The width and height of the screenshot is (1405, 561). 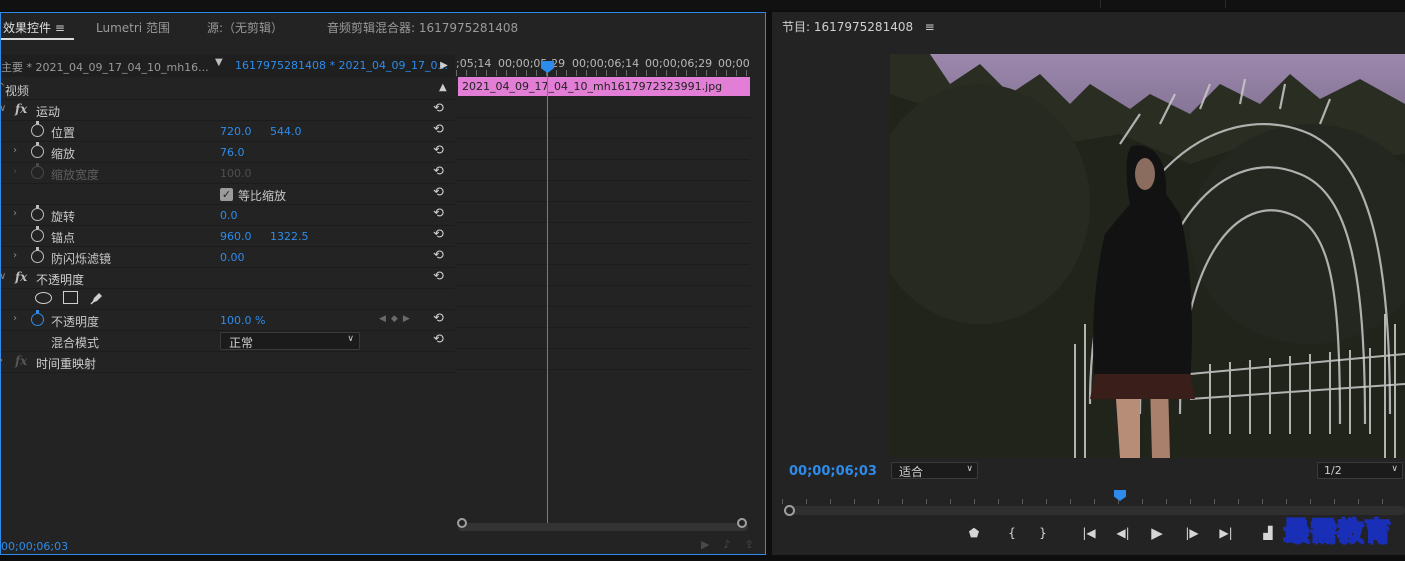 What do you see at coordinates (1268, 533) in the screenshot?
I see `lift-icon: ▟` at bounding box center [1268, 533].